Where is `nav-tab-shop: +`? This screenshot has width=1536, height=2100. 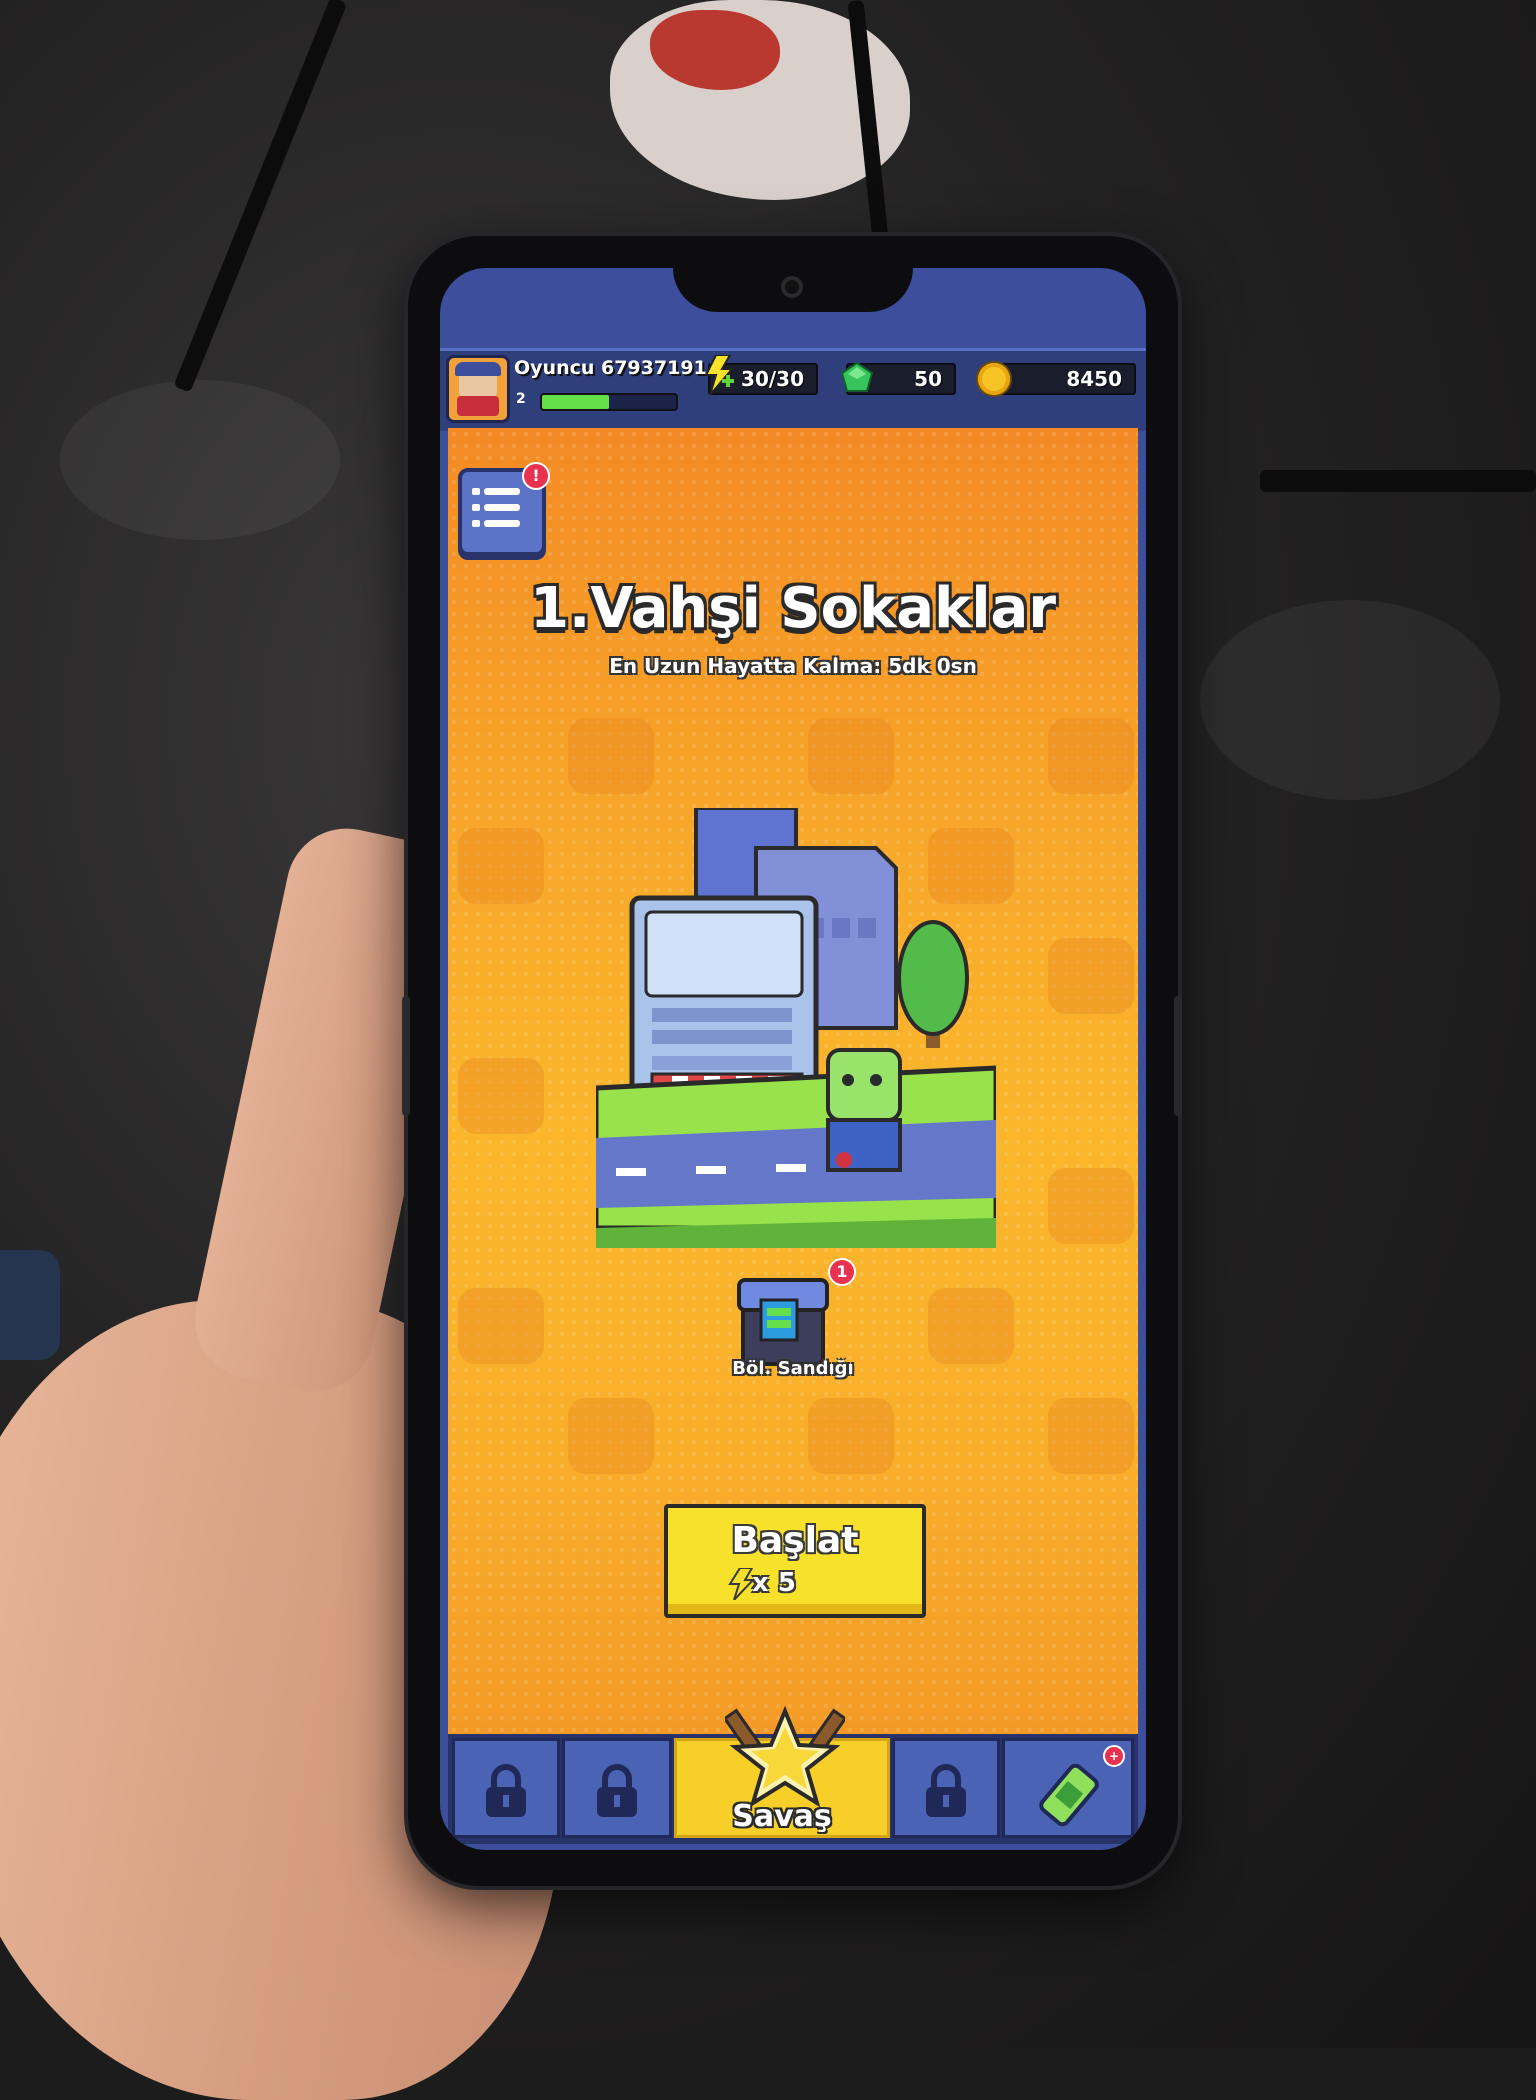 nav-tab-shop: + is located at coordinates (1068, 1788).